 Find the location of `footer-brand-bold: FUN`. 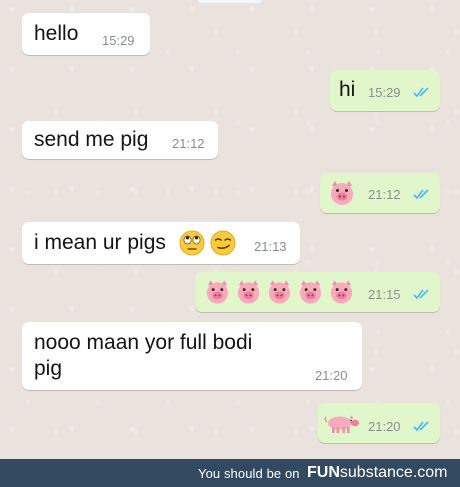

footer-brand-bold: FUN is located at coordinates (323, 472).